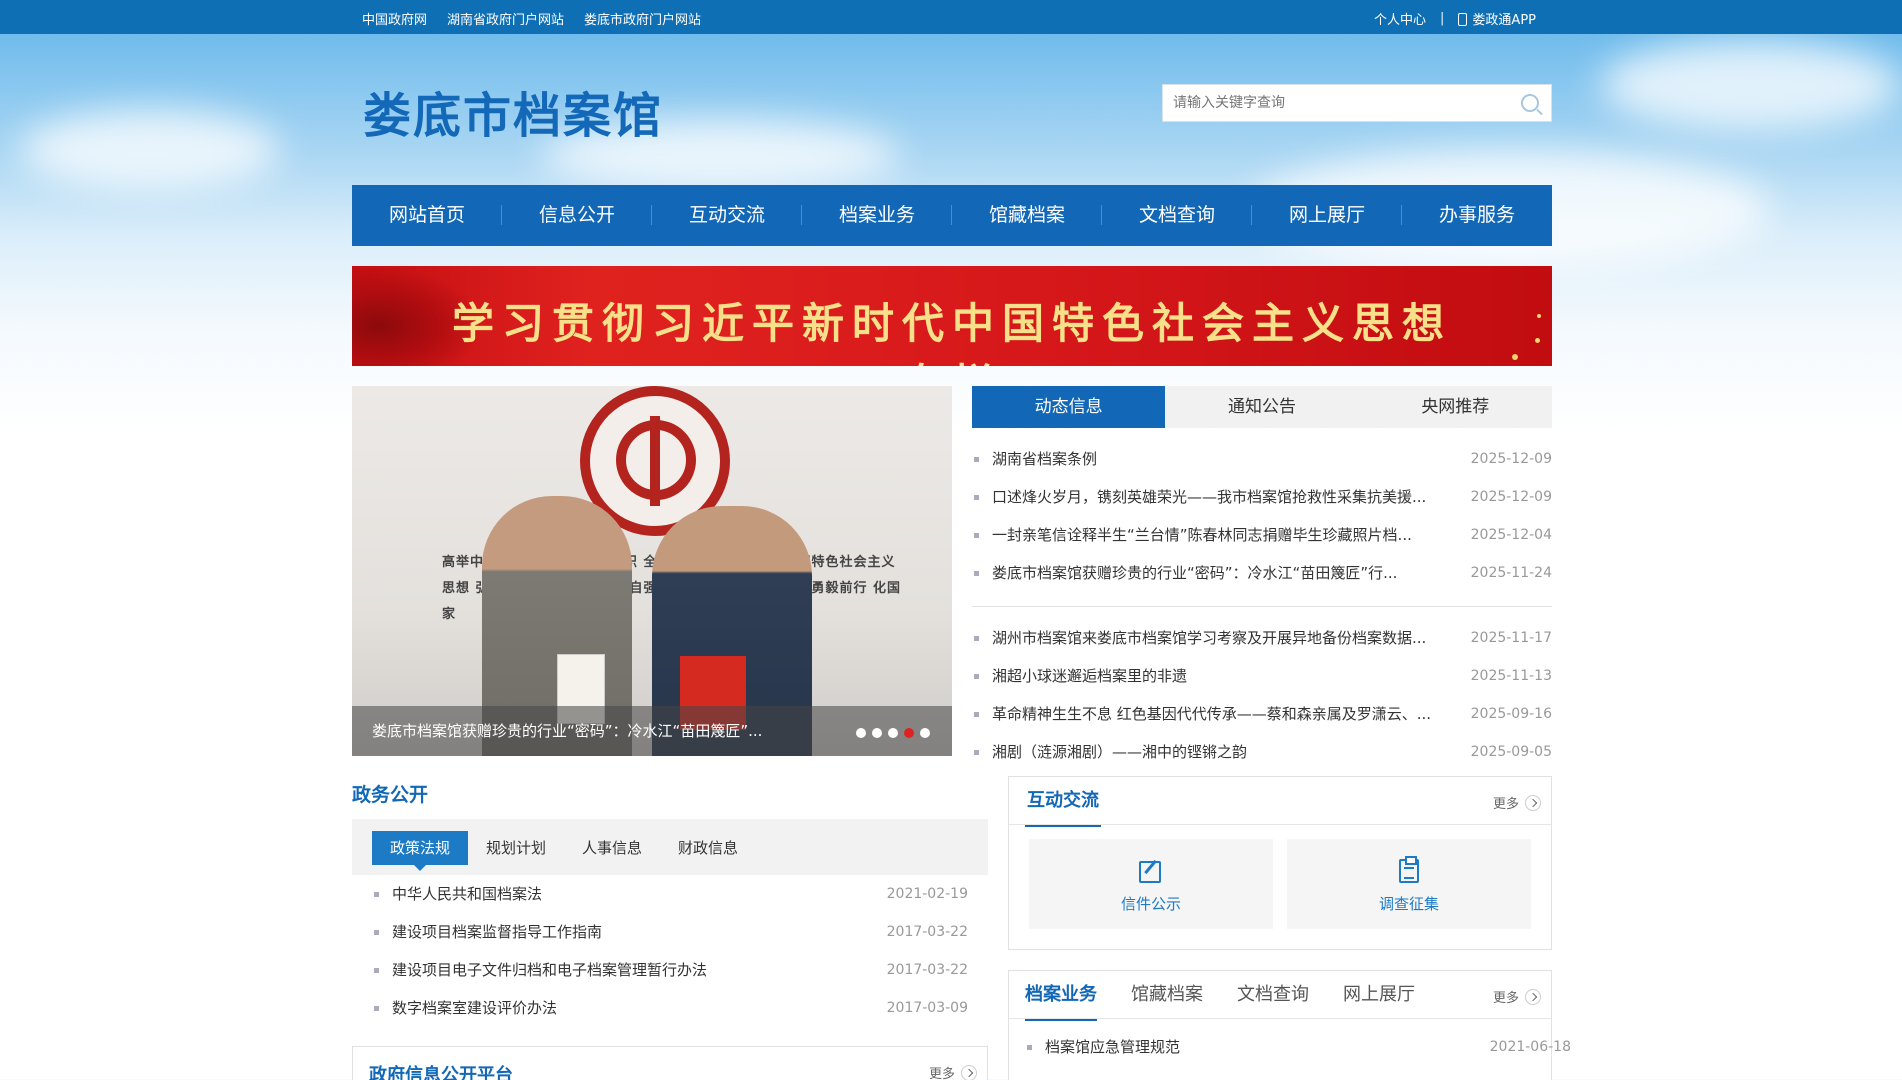 The height and width of the screenshot is (1080, 1902). I want to click on tab-archive-business: 档案业务, so click(1061, 996).